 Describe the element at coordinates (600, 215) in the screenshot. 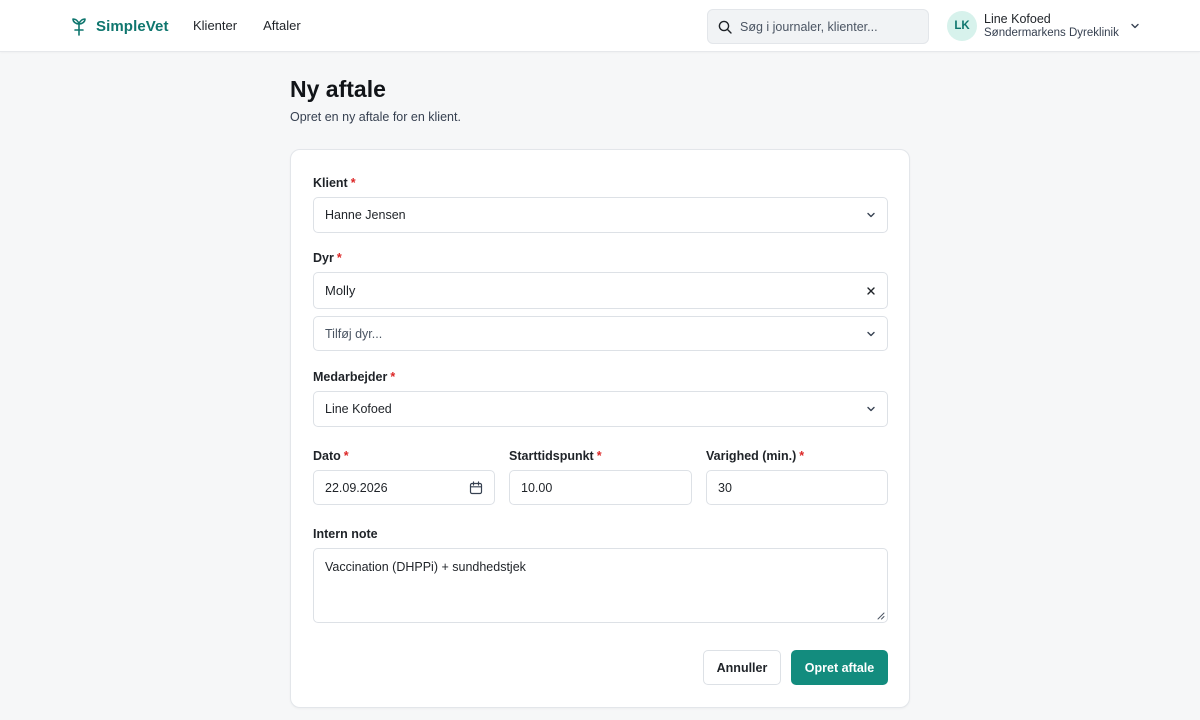

I see `client-select: Hanne Jensen` at that location.